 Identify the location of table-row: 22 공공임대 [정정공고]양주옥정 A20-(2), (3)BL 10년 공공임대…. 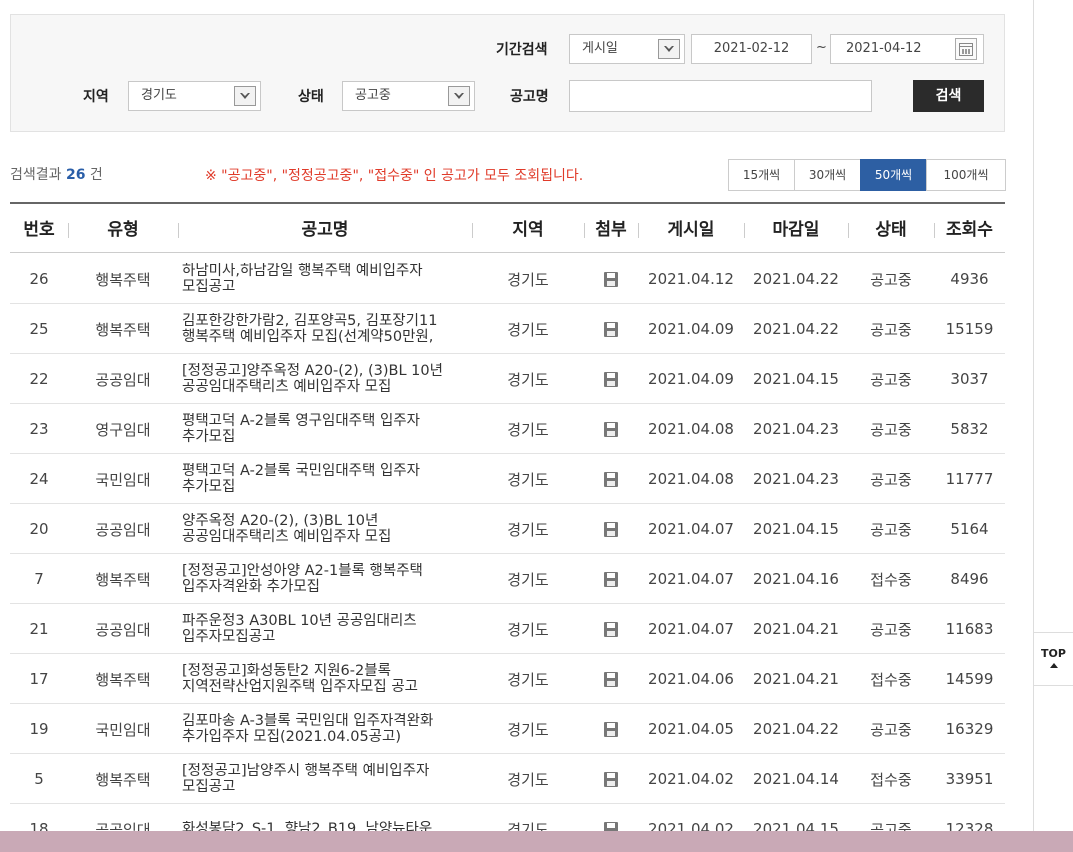
(507, 379).